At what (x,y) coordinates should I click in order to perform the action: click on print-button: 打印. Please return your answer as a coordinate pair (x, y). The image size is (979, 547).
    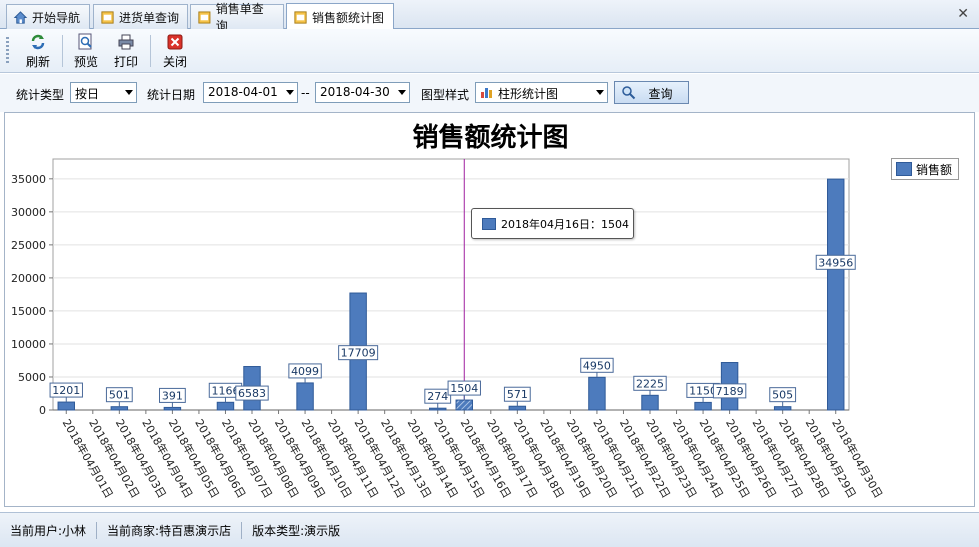
    Looking at the image, I should click on (126, 51).